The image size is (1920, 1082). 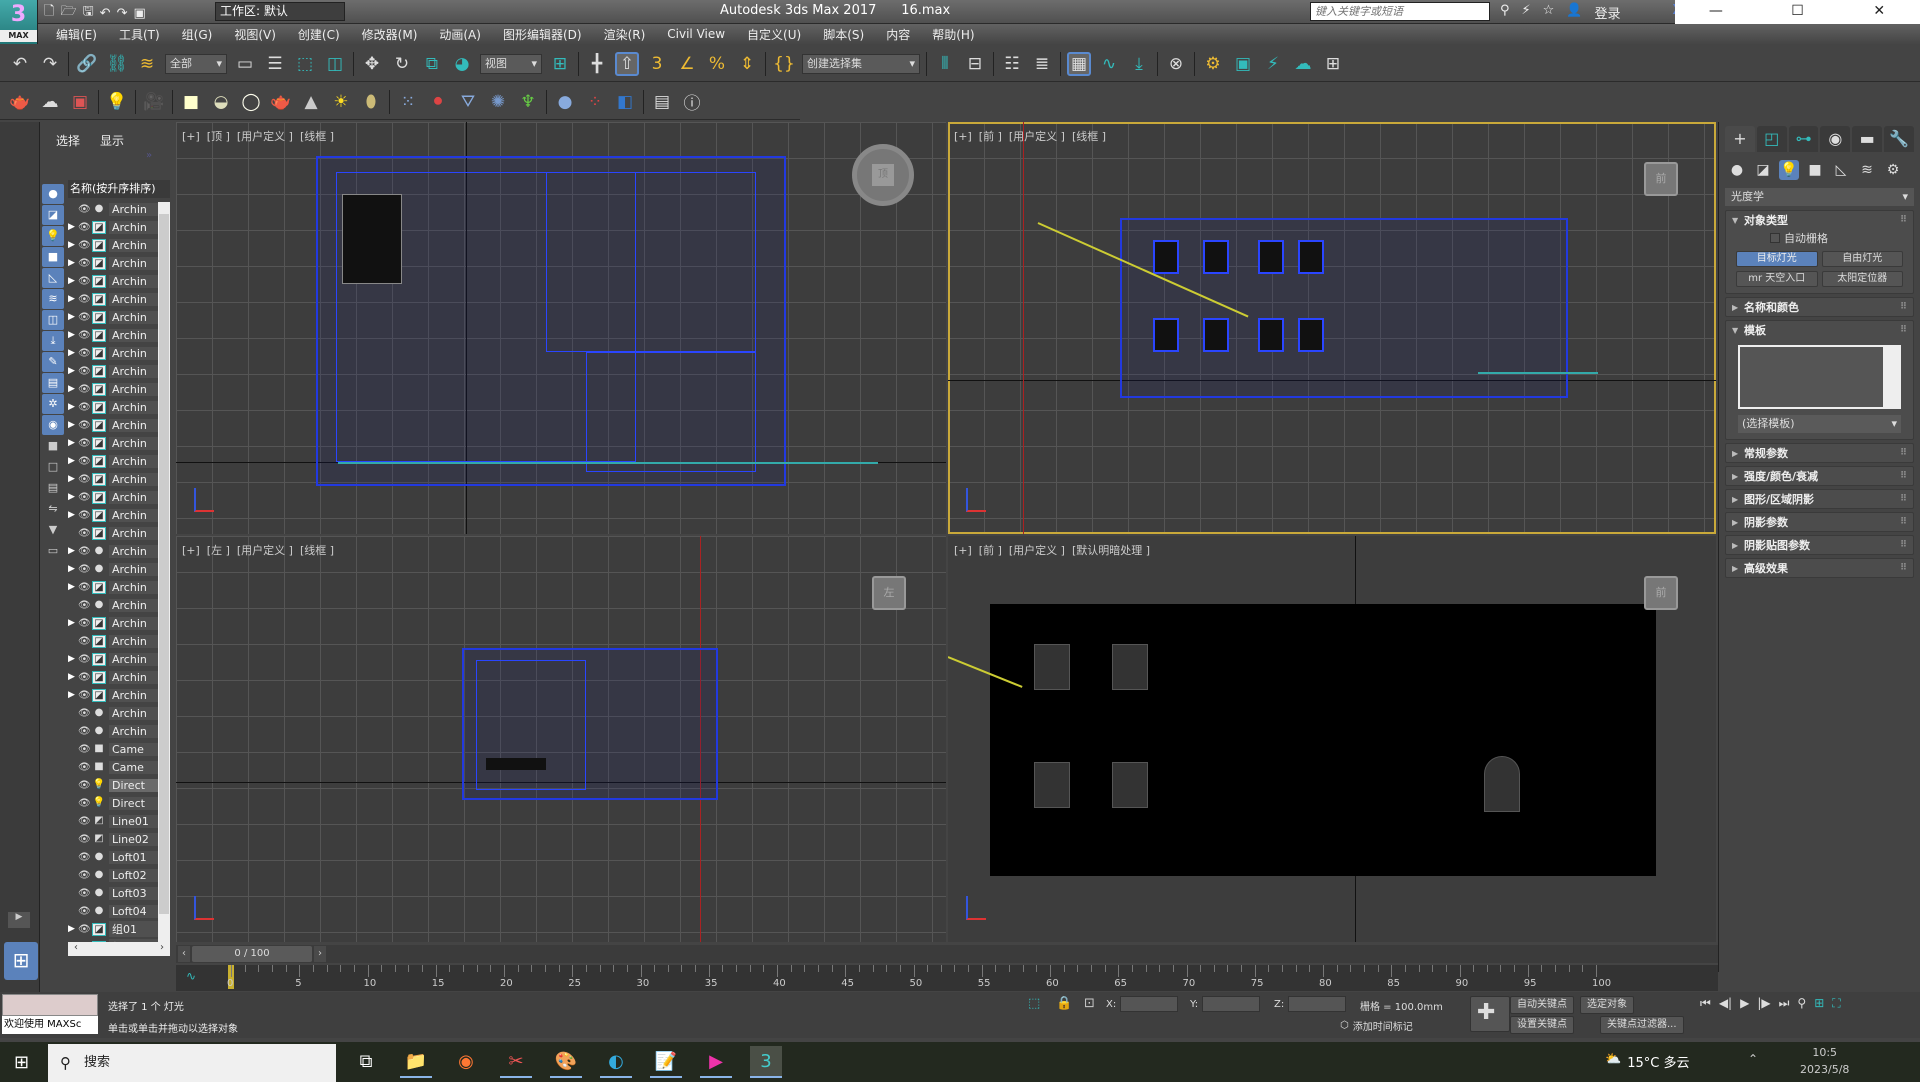 I want to click on material-editor-icon: ⊗, so click(x=1176, y=64).